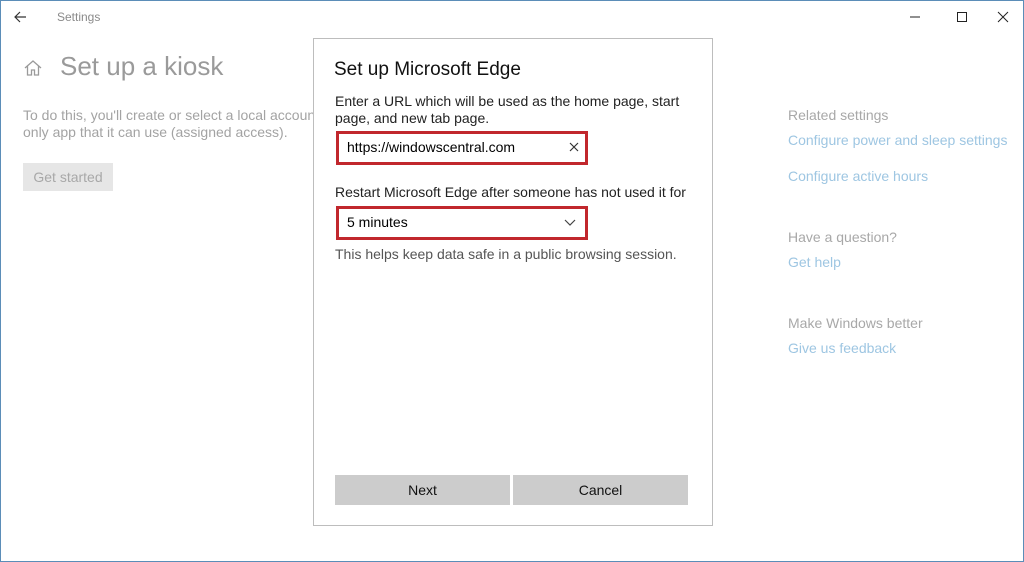 The image size is (1024, 562). I want to click on cancel-button: Cancel, so click(600, 490).